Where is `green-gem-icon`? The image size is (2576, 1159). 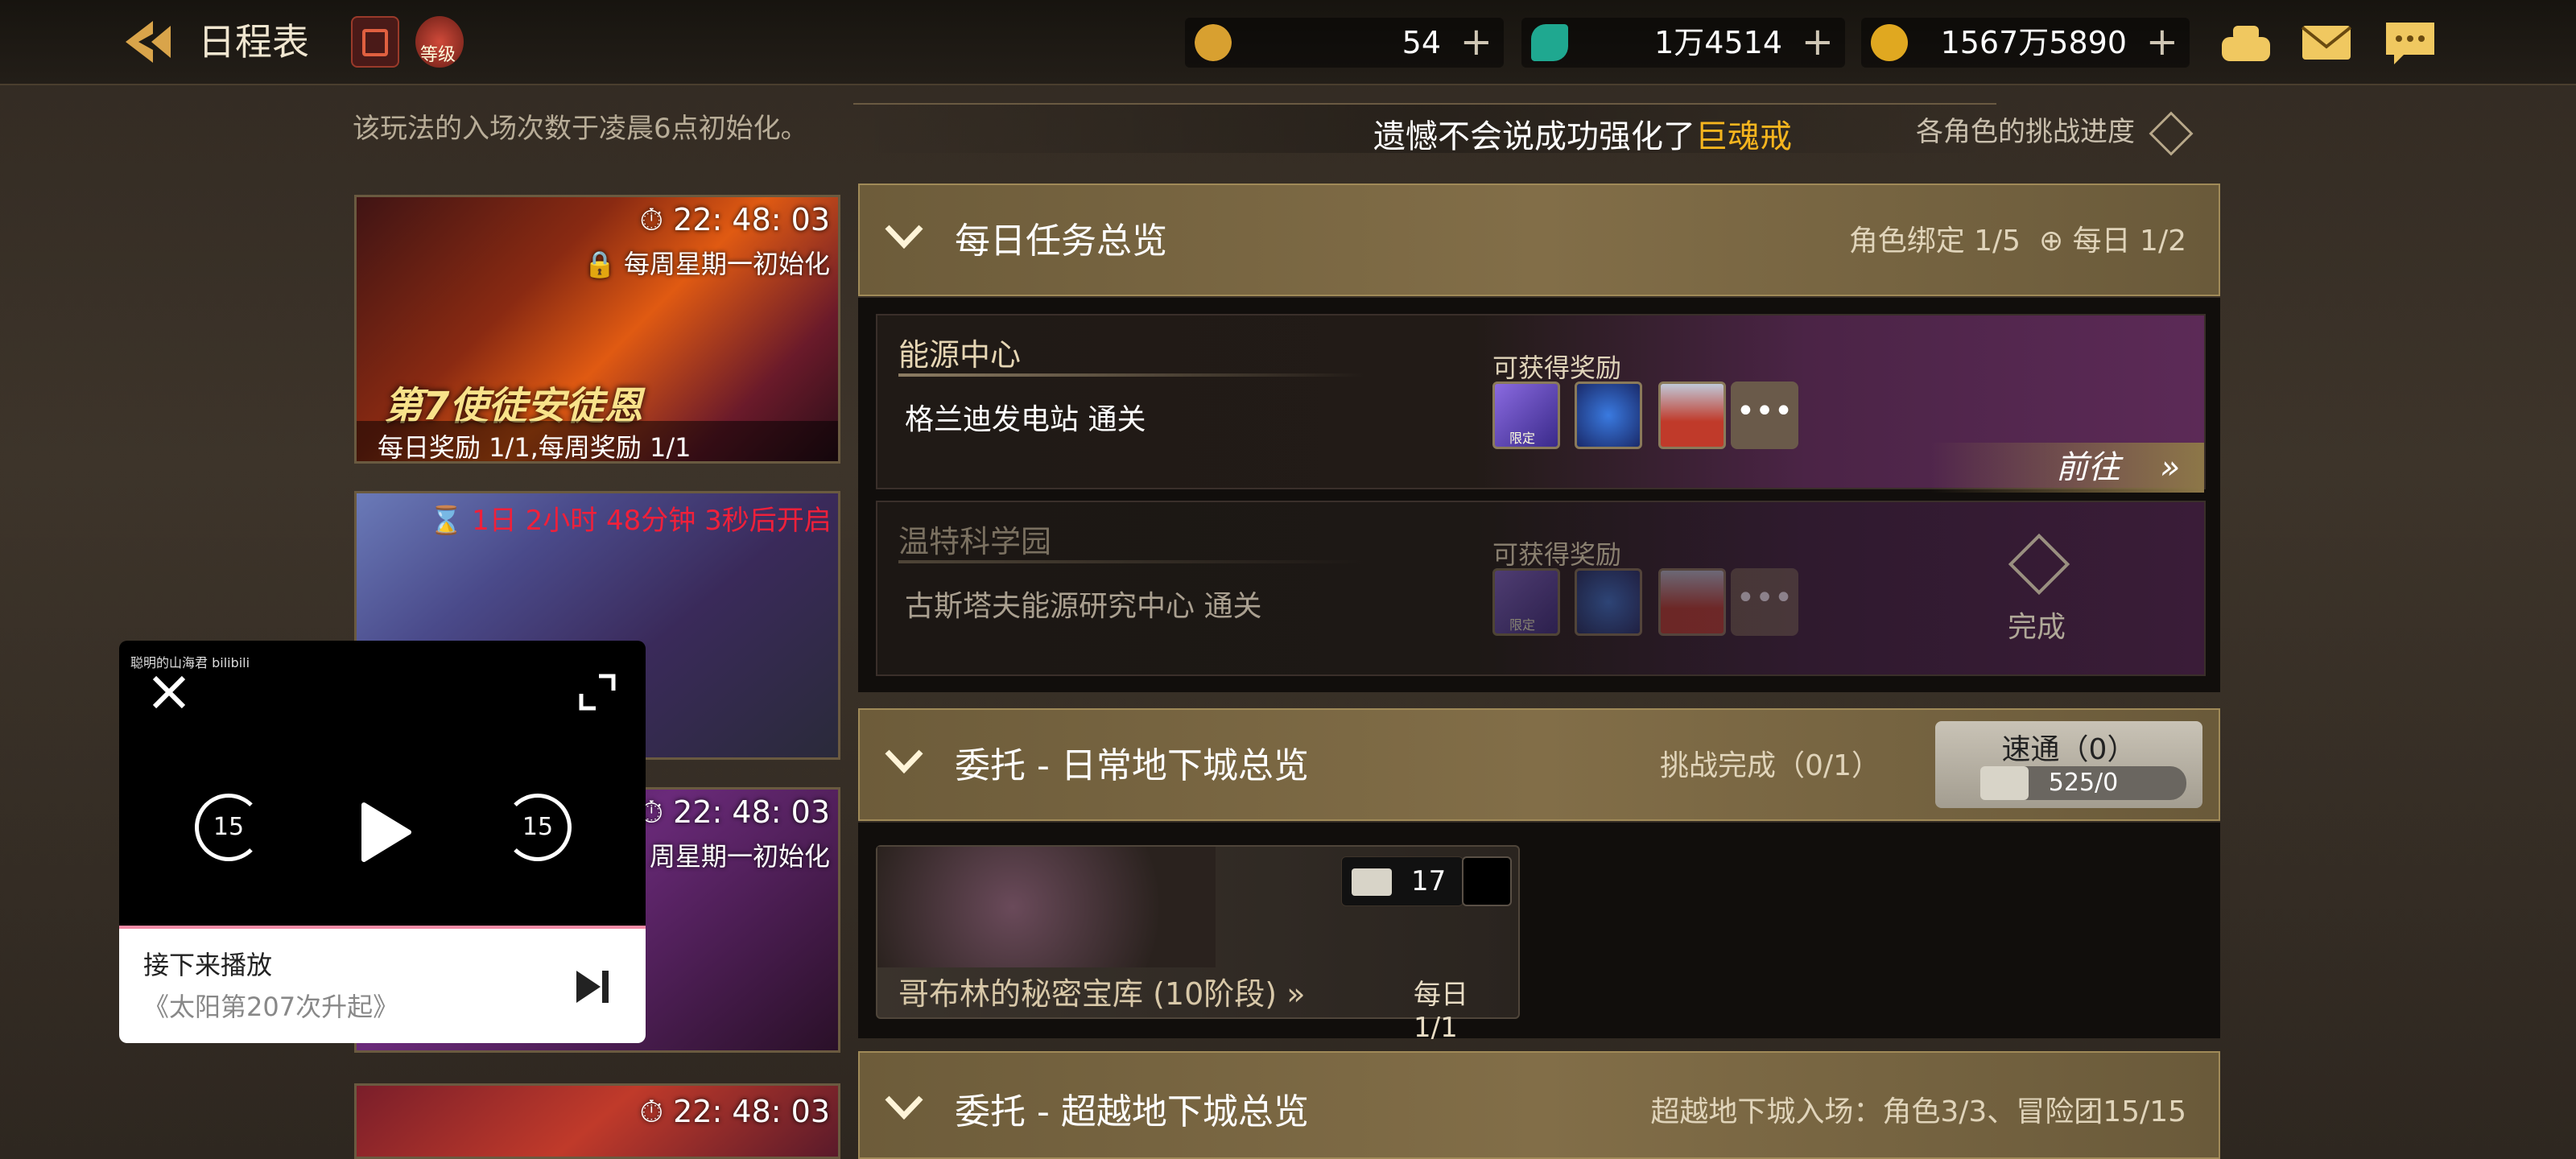 green-gem-icon is located at coordinates (1549, 42).